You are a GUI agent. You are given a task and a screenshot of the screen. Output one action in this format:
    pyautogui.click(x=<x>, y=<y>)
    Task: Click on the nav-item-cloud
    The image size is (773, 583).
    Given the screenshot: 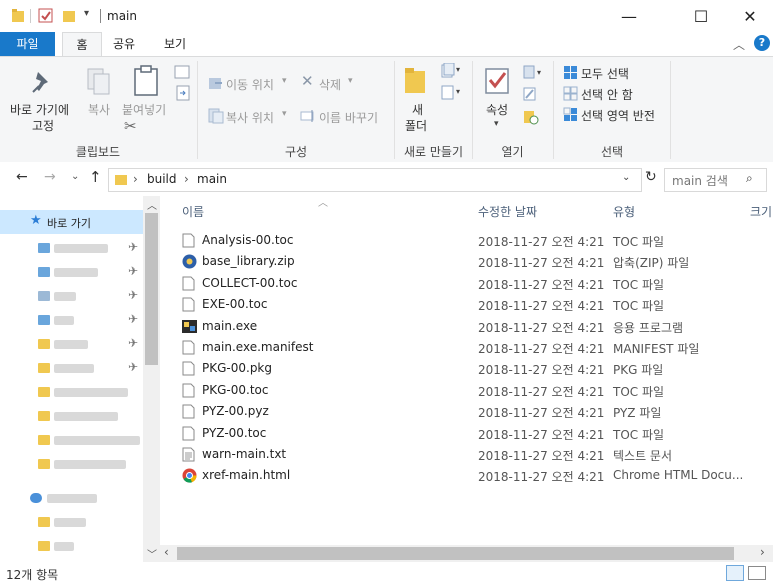 What is the action you would take?
    pyautogui.click(x=71, y=498)
    